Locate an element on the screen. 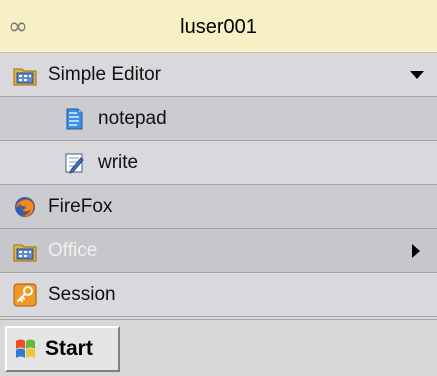  menu-item-simple-editor: Simple Editor is located at coordinates (218, 75).